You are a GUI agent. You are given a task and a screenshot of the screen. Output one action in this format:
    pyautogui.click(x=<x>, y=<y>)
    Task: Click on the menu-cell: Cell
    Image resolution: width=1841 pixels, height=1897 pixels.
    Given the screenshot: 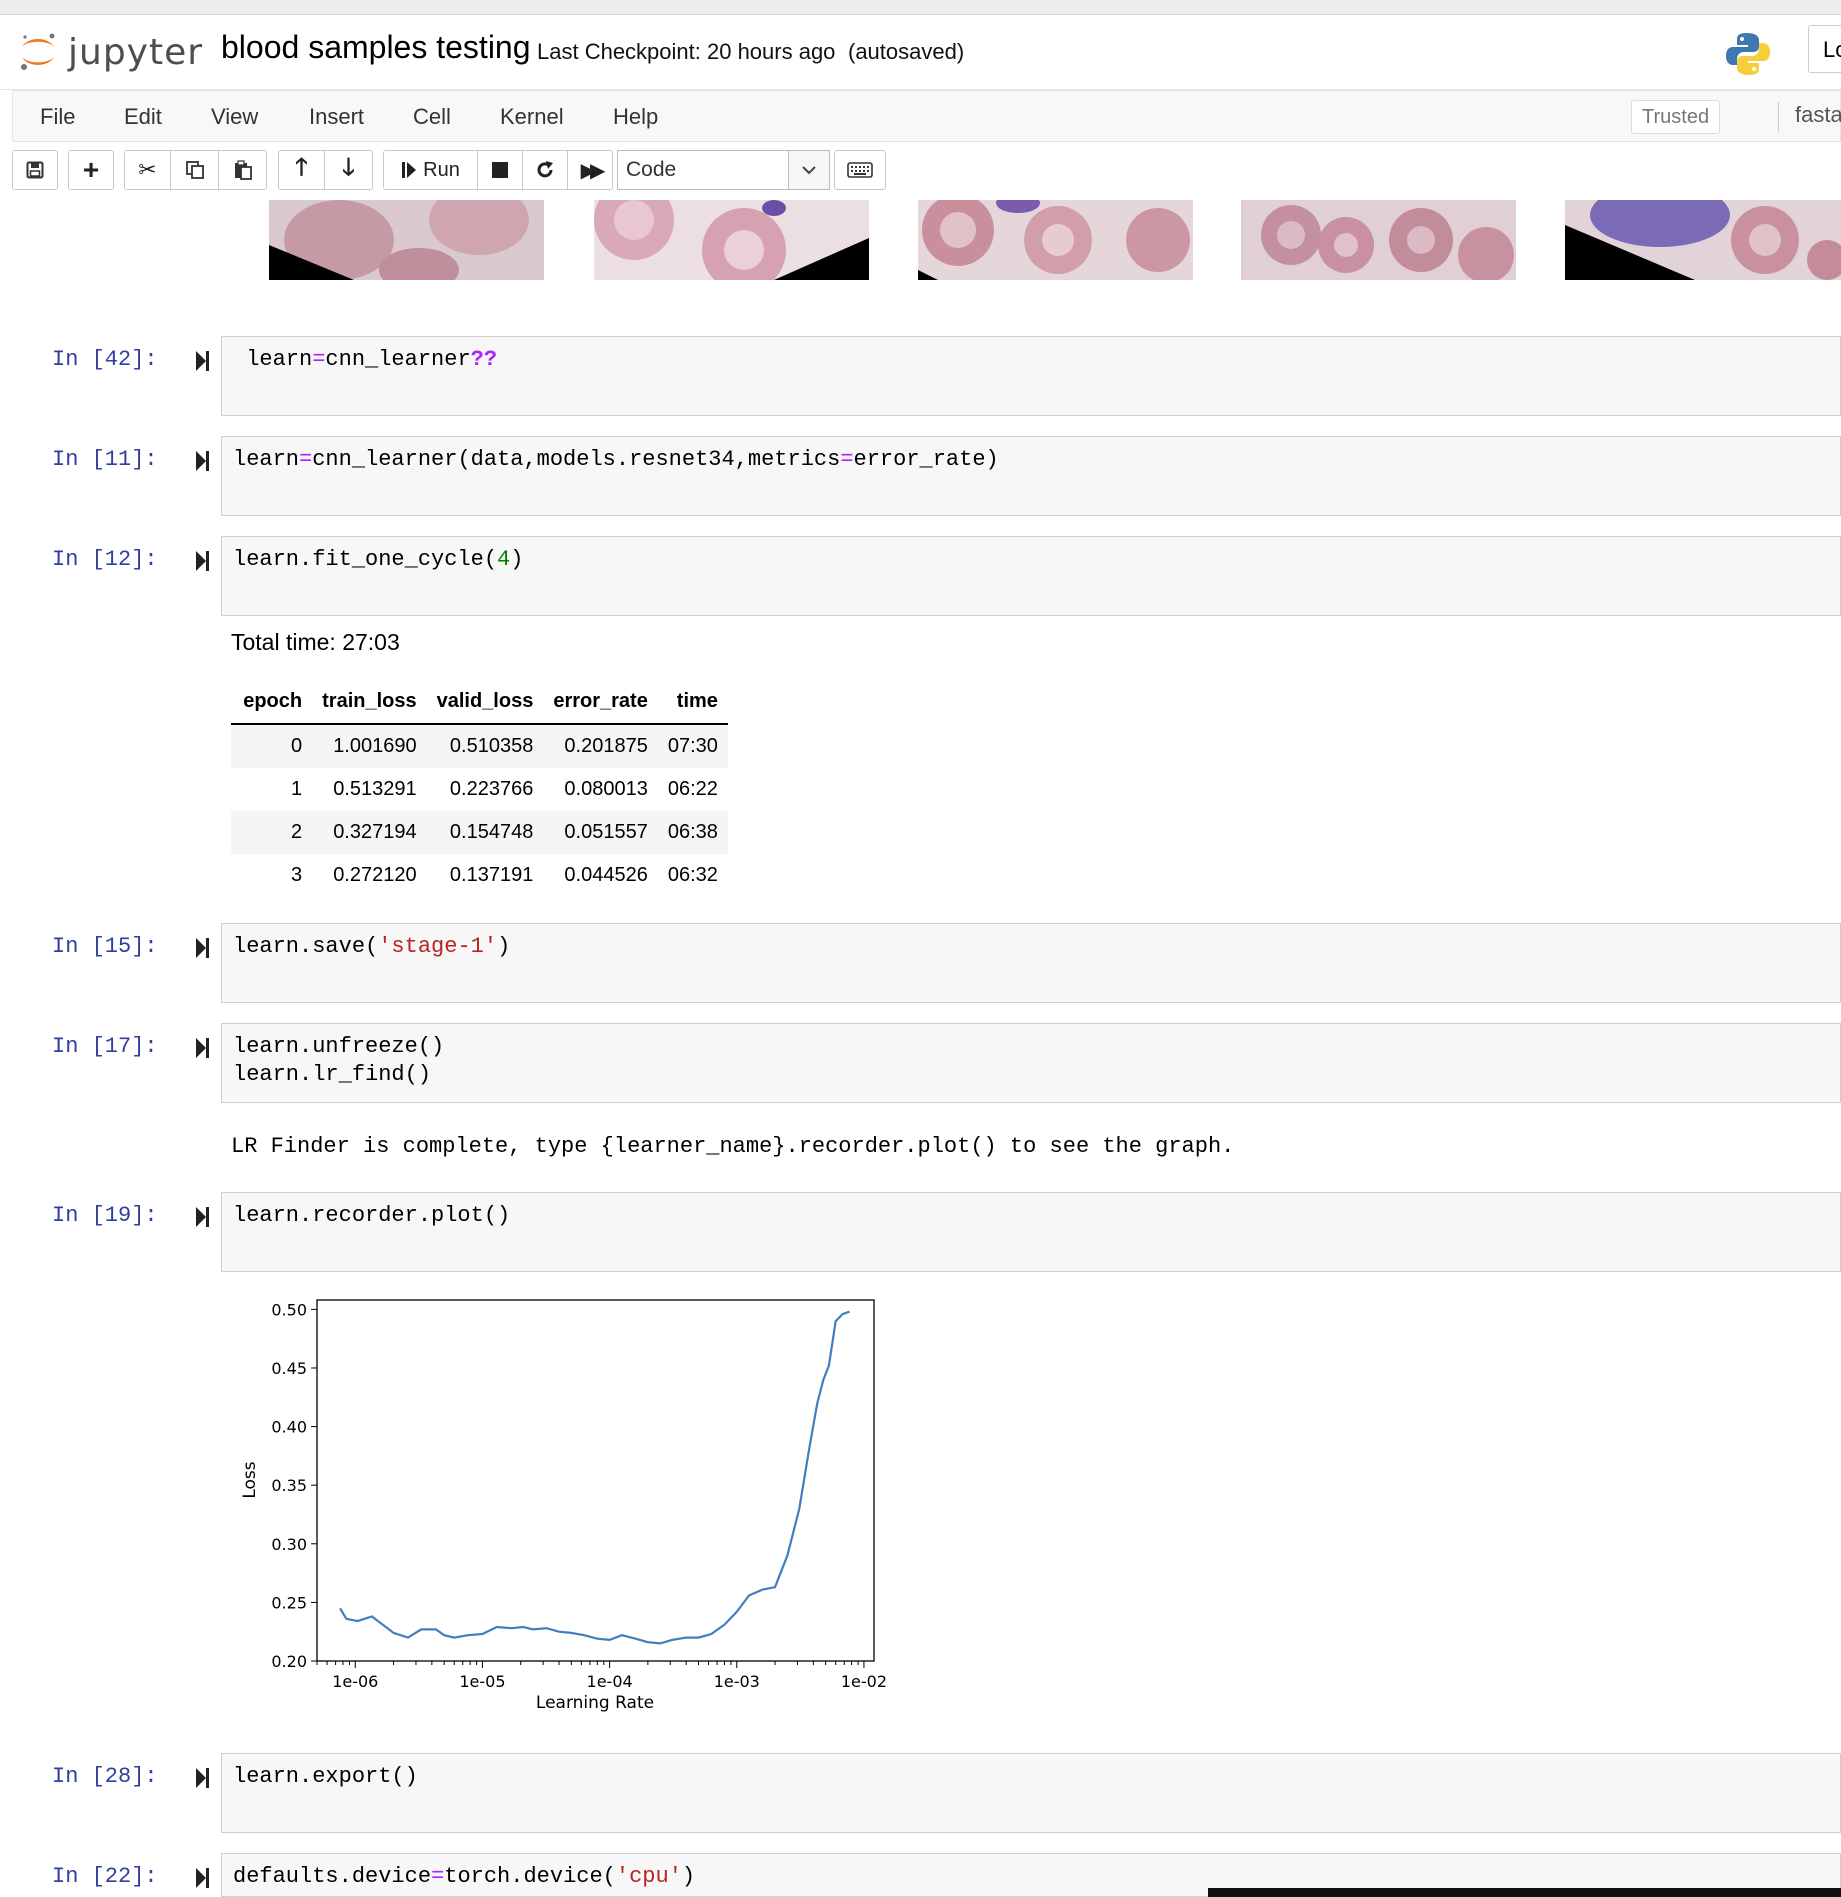 What is the action you would take?
    pyautogui.click(x=432, y=117)
    